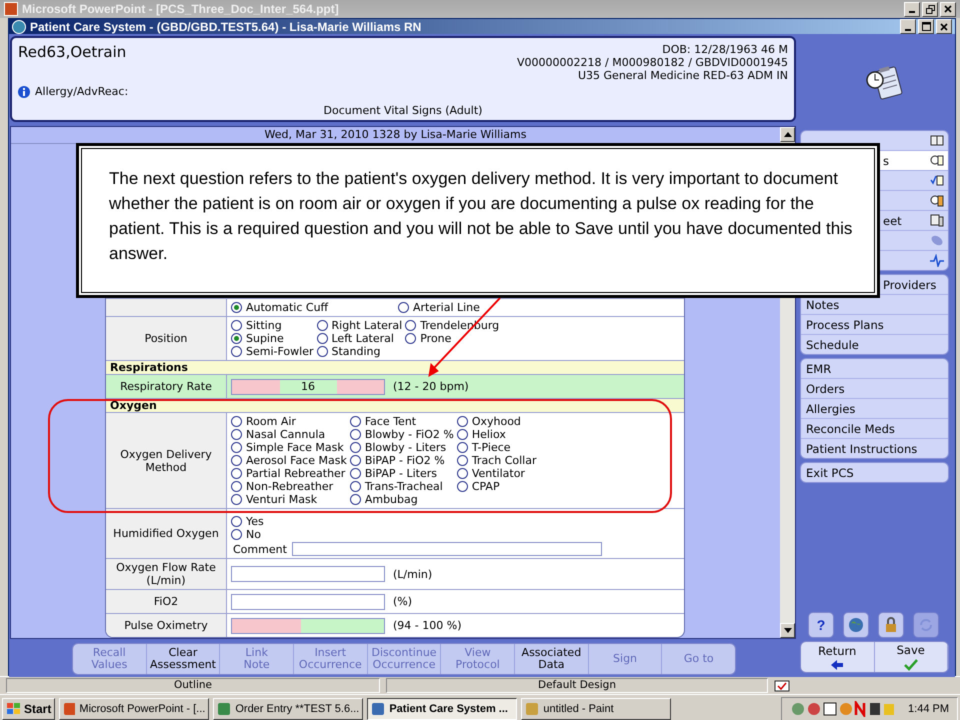  Describe the element at coordinates (496, 447) in the screenshot. I see `radio-option: T-Piece` at that location.